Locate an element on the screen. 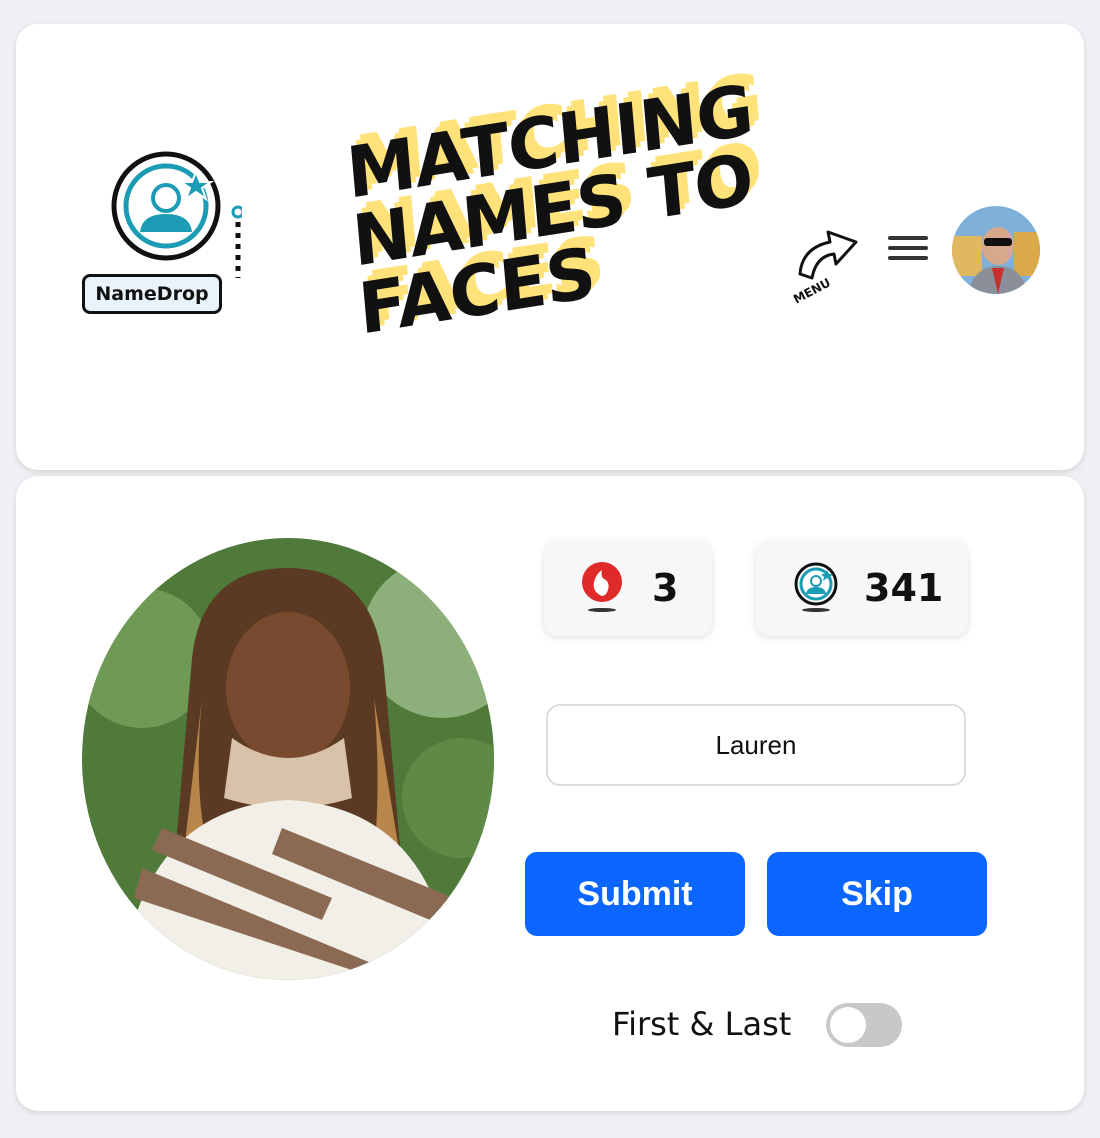 This screenshot has height=1138, width=1100. namedrop-logo: NameDrop is located at coordinates (163, 228).